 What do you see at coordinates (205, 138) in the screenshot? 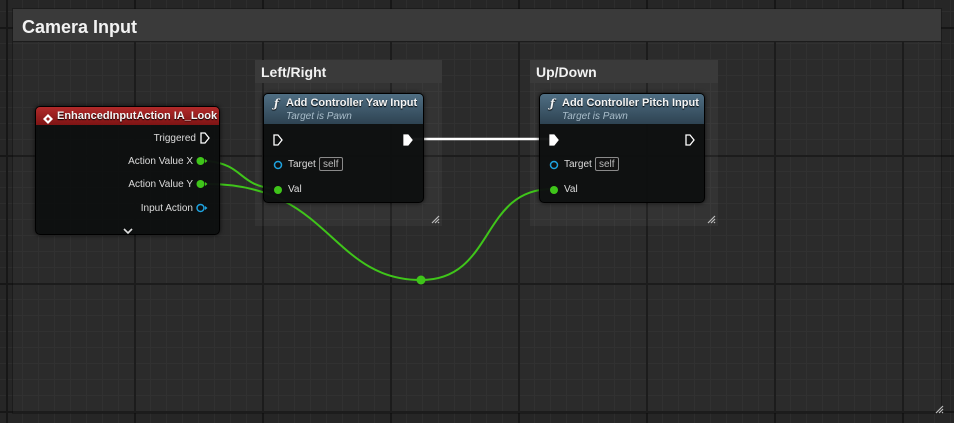
I see `exec-out-pin-triggered` at bounding box center [205, 138].